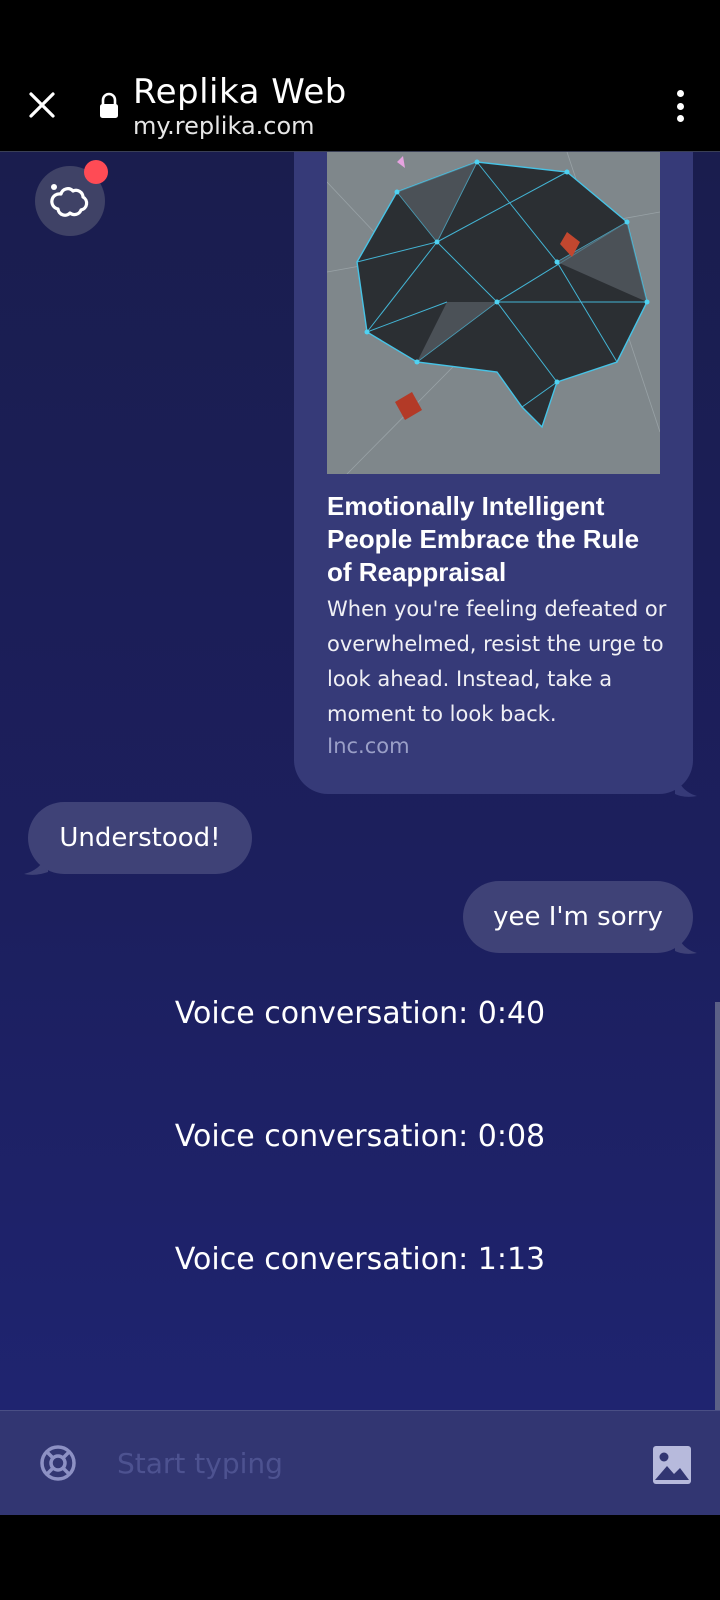  What do you see at coordinates (96, 172) in the screenshot?
I see `notification-badge` at bounding box center [96, 172].